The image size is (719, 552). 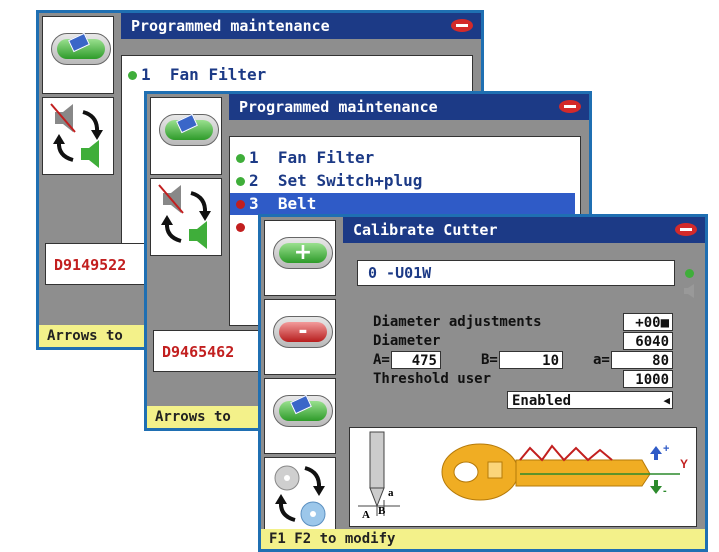 What do you see at coordinates (666, 449) in the screenshot?
I see `diagram-plus-label: +` at bounding box center [666, 449].